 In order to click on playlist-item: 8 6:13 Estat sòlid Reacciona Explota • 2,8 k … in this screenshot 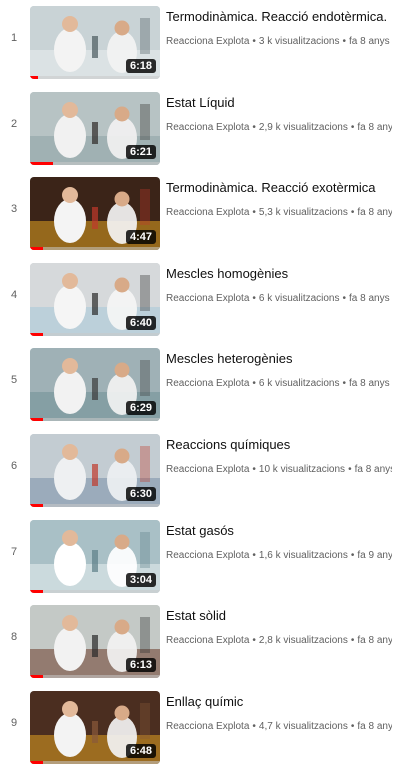, I will do `click(198, 638)`.